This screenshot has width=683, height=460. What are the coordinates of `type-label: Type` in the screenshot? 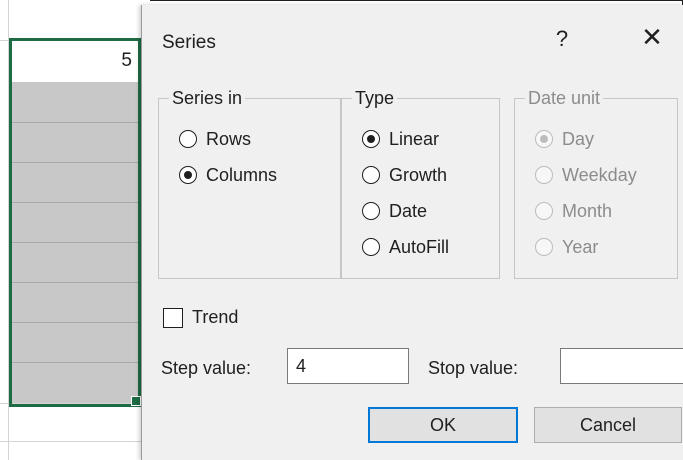 It's located at (375, 98).